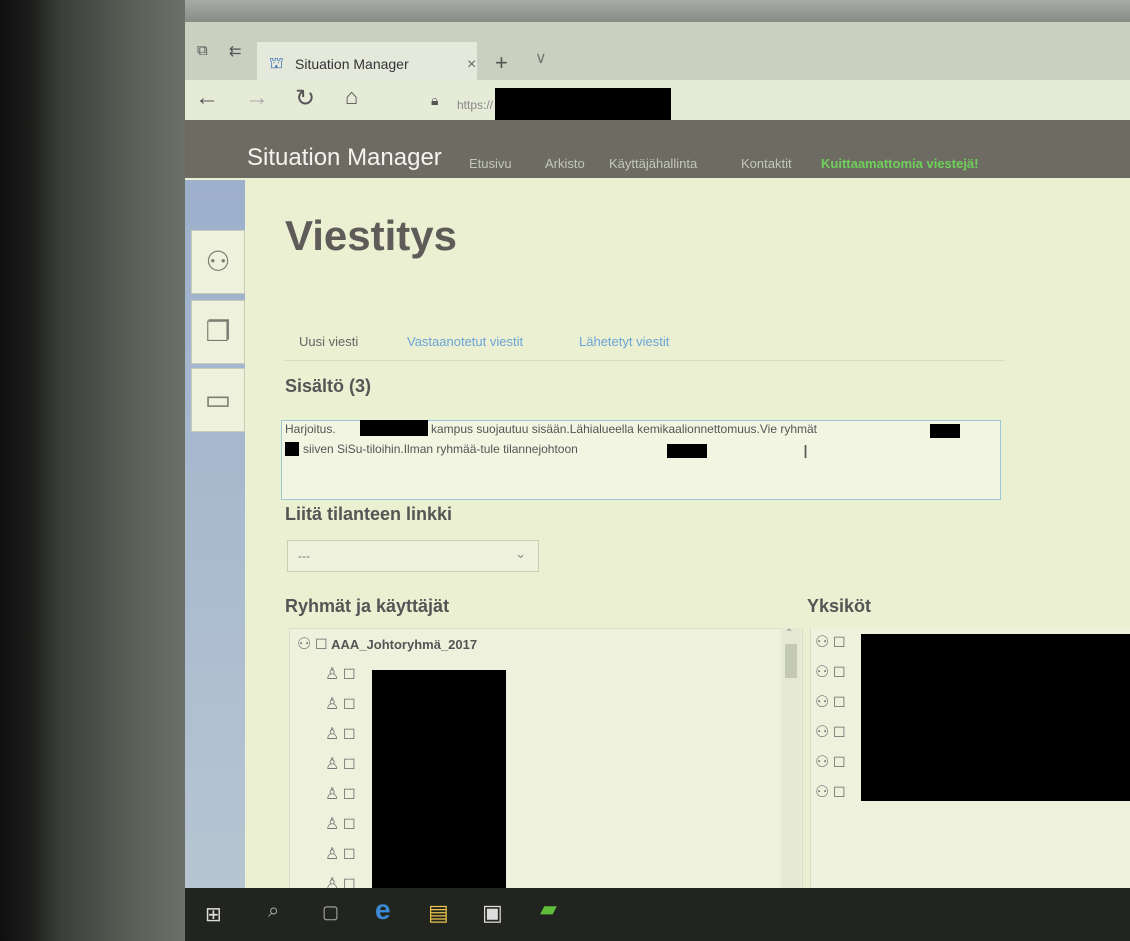 This screenshot has width=1130, height=941. Describe the element at coordinates (310, 429) in the screenshot. I see `message-line1-a: Harjoitus.` at that location.